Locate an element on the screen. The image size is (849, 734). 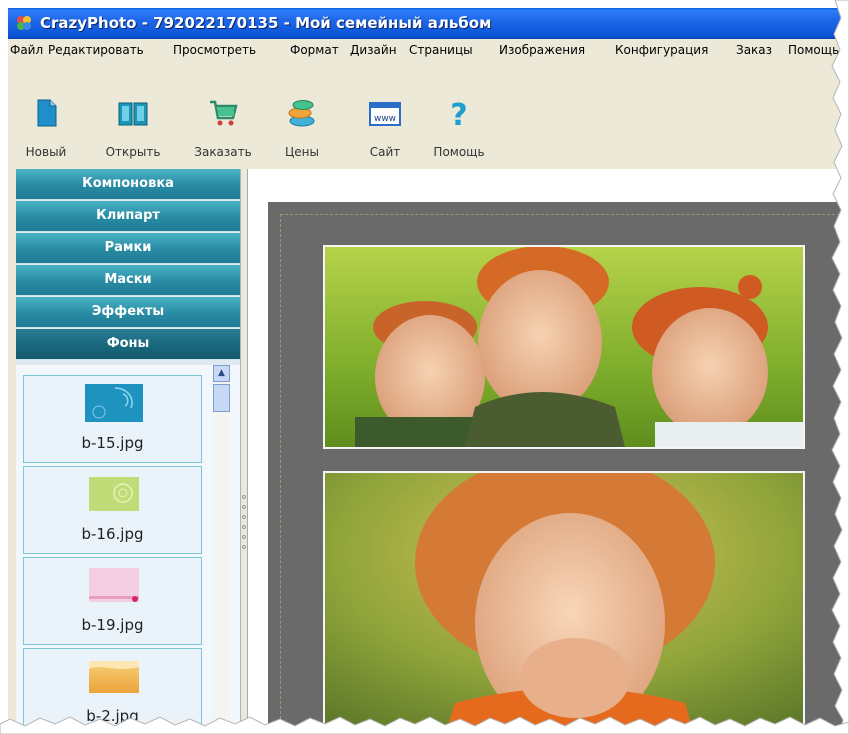
menu-format: Формат is located at coordinates (314, 50).